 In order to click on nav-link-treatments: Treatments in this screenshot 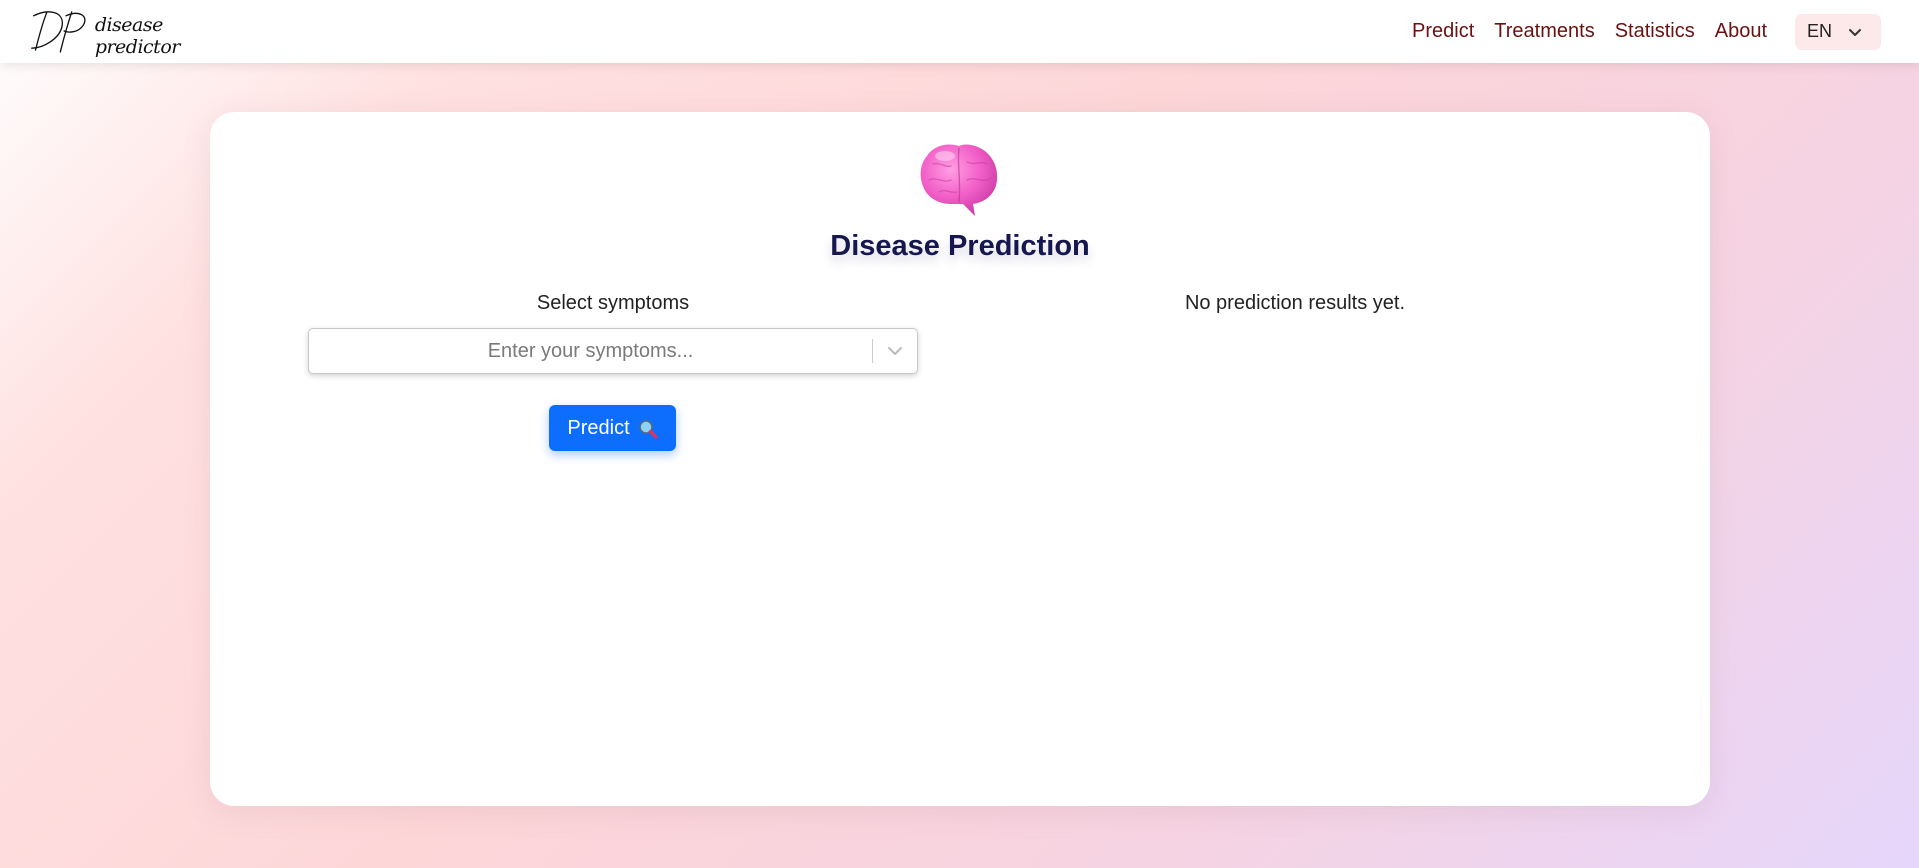, I will do `click(1544, 31)`.